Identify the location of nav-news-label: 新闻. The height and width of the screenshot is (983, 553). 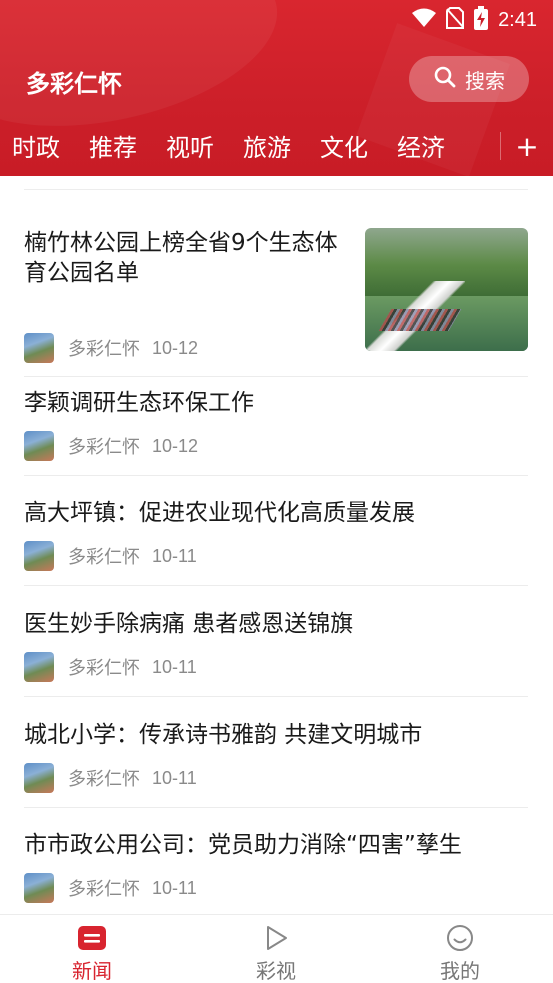
(92, 971).